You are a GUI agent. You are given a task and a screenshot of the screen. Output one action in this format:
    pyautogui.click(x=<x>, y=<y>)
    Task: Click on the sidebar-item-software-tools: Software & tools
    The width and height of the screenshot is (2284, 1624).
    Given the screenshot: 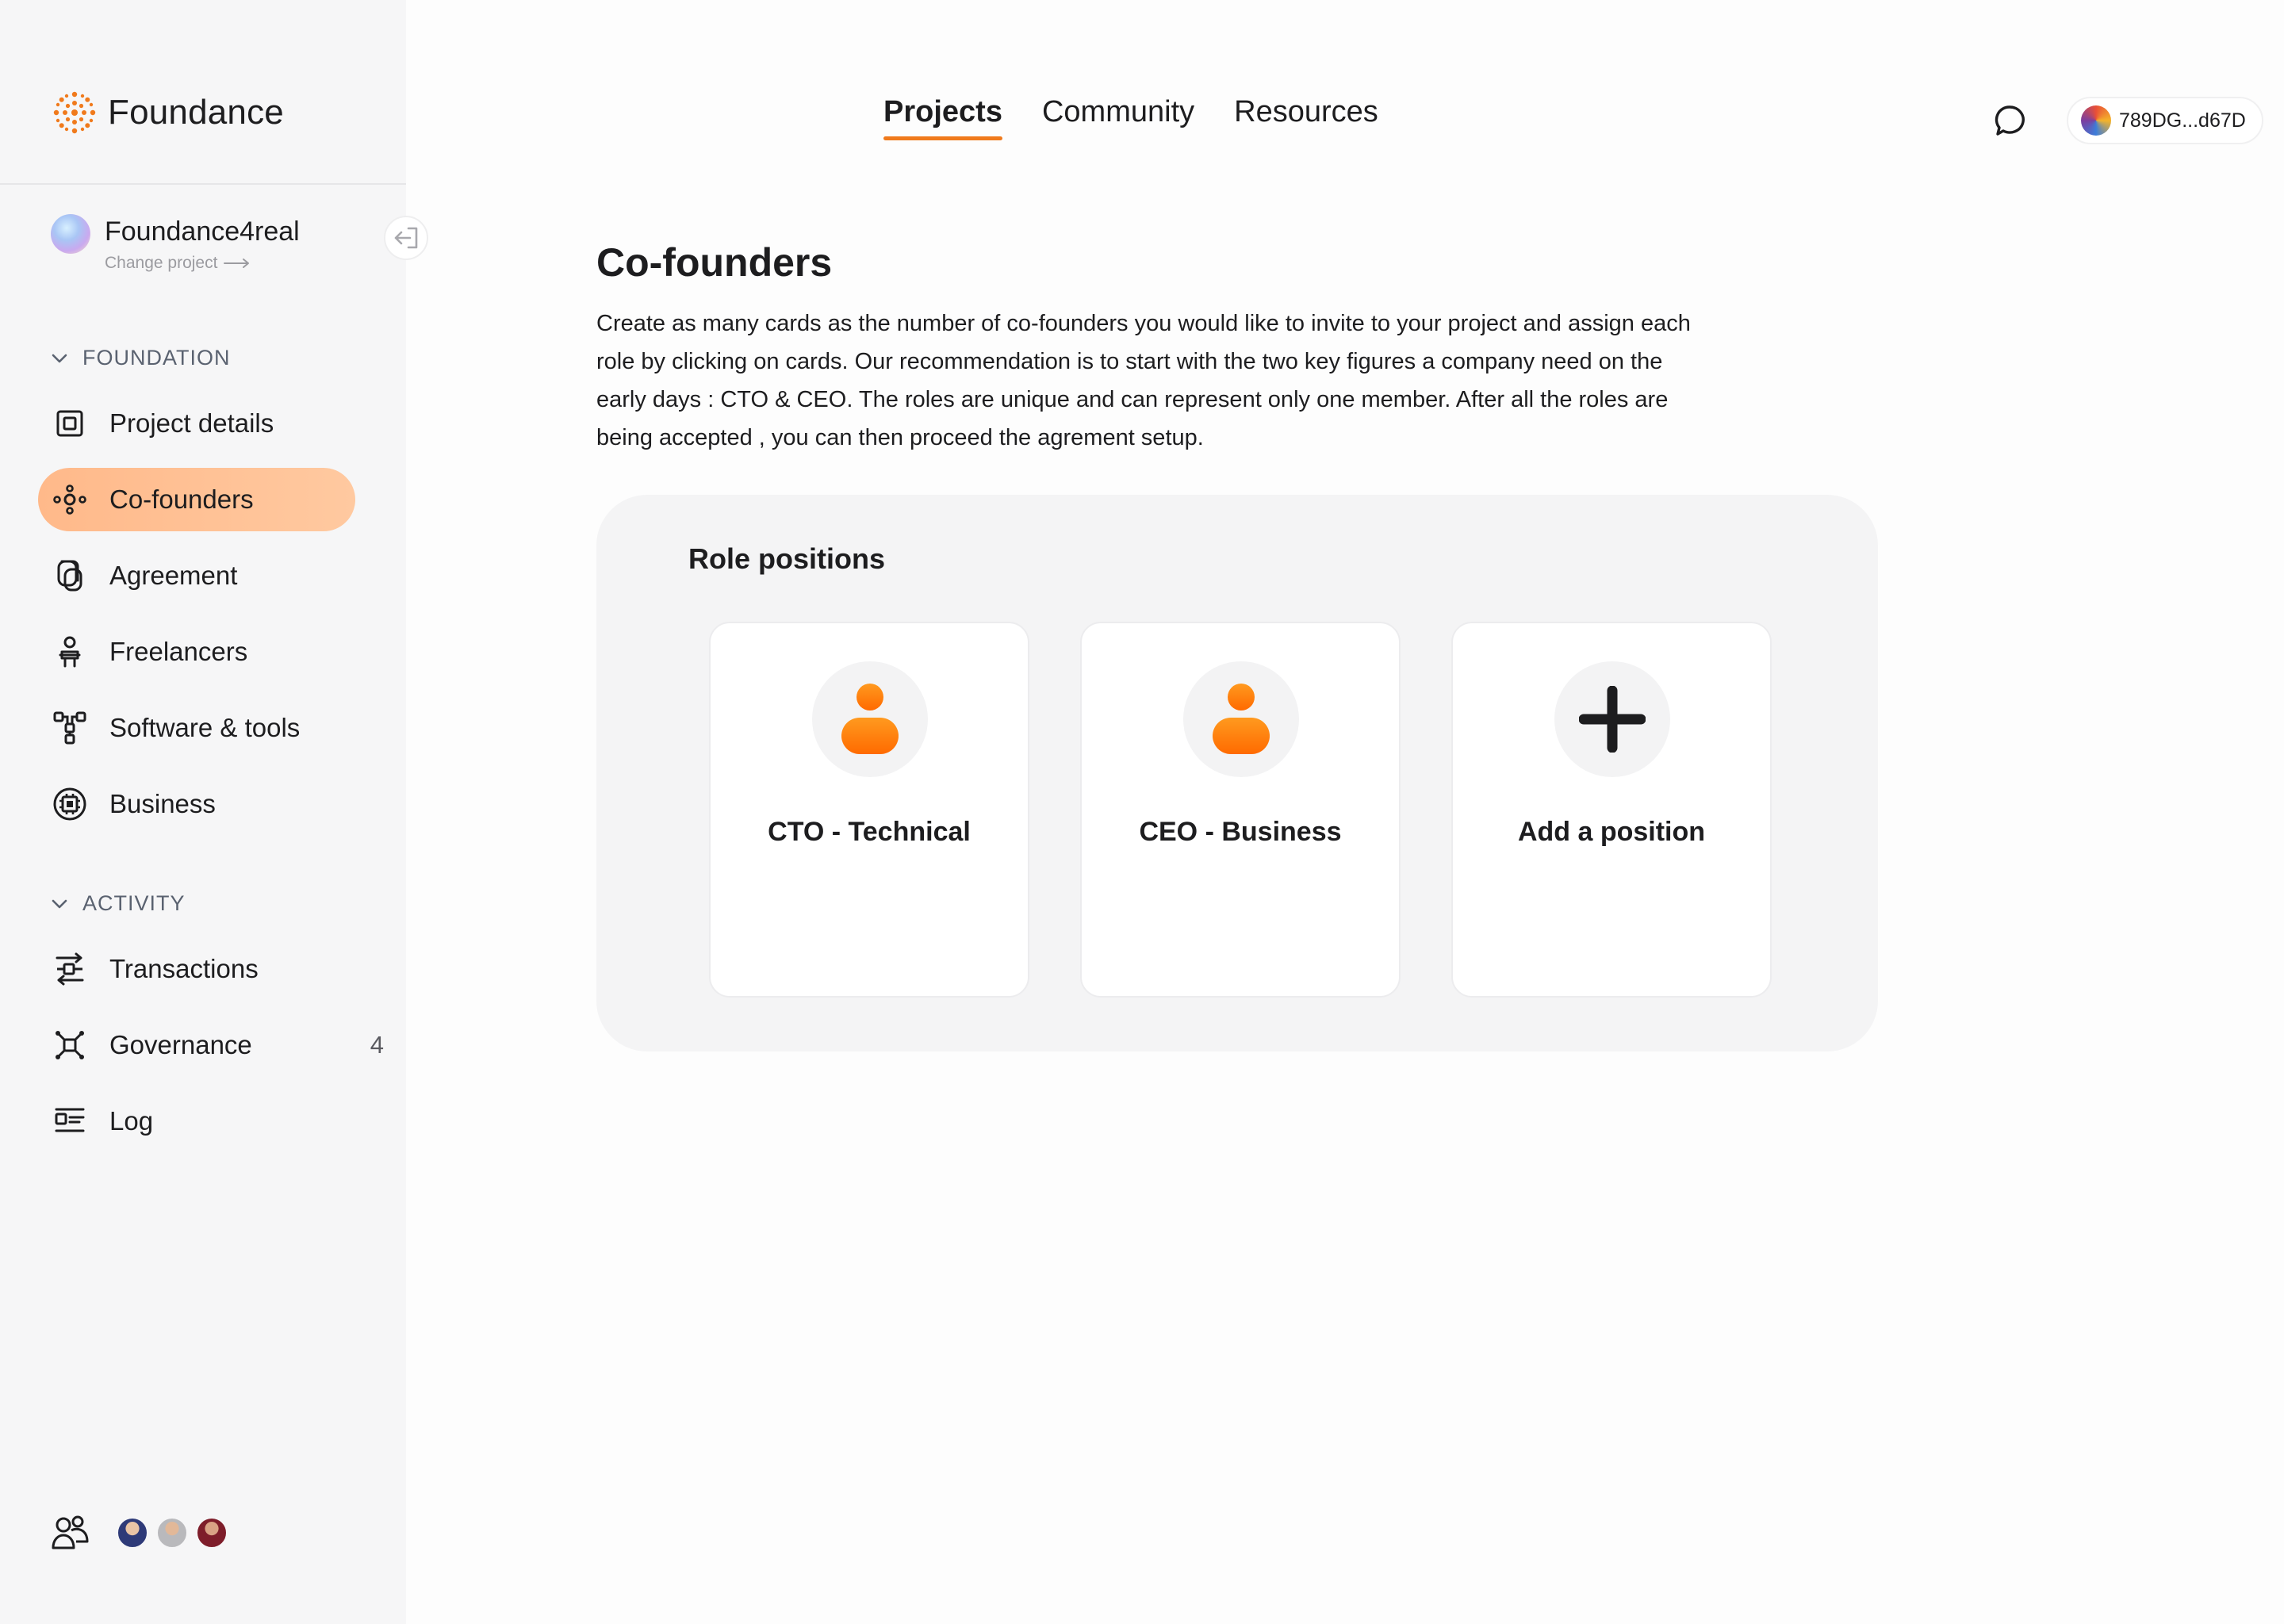 What is the action you would take?
    pyautogui.click(x=196, y=728)
    